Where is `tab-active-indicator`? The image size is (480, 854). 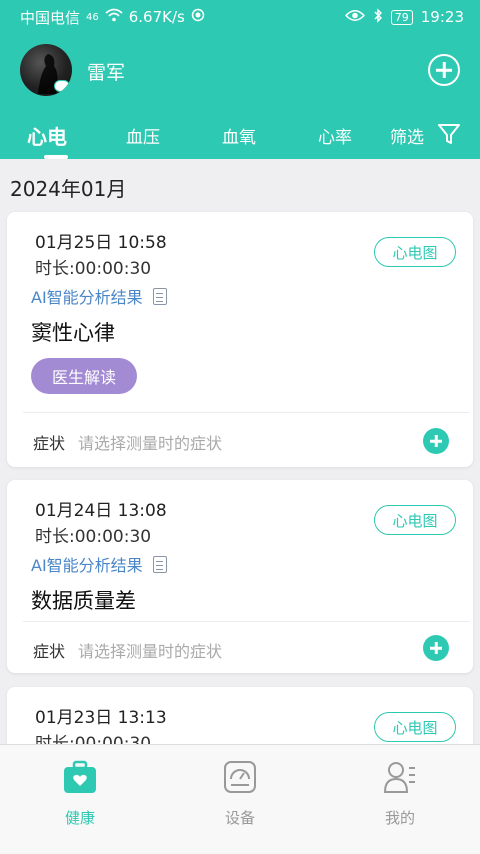
tab-active-indicator is located at coordinates (56, 157).